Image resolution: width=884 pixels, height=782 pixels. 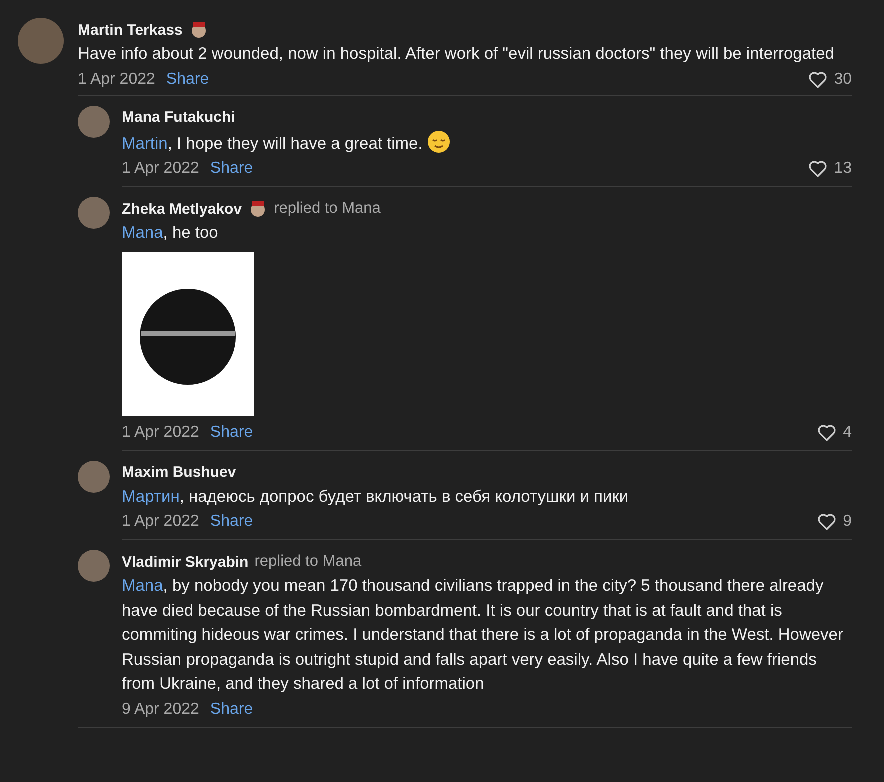 I want to click on like-count: 30, so click(x=843, y=79).